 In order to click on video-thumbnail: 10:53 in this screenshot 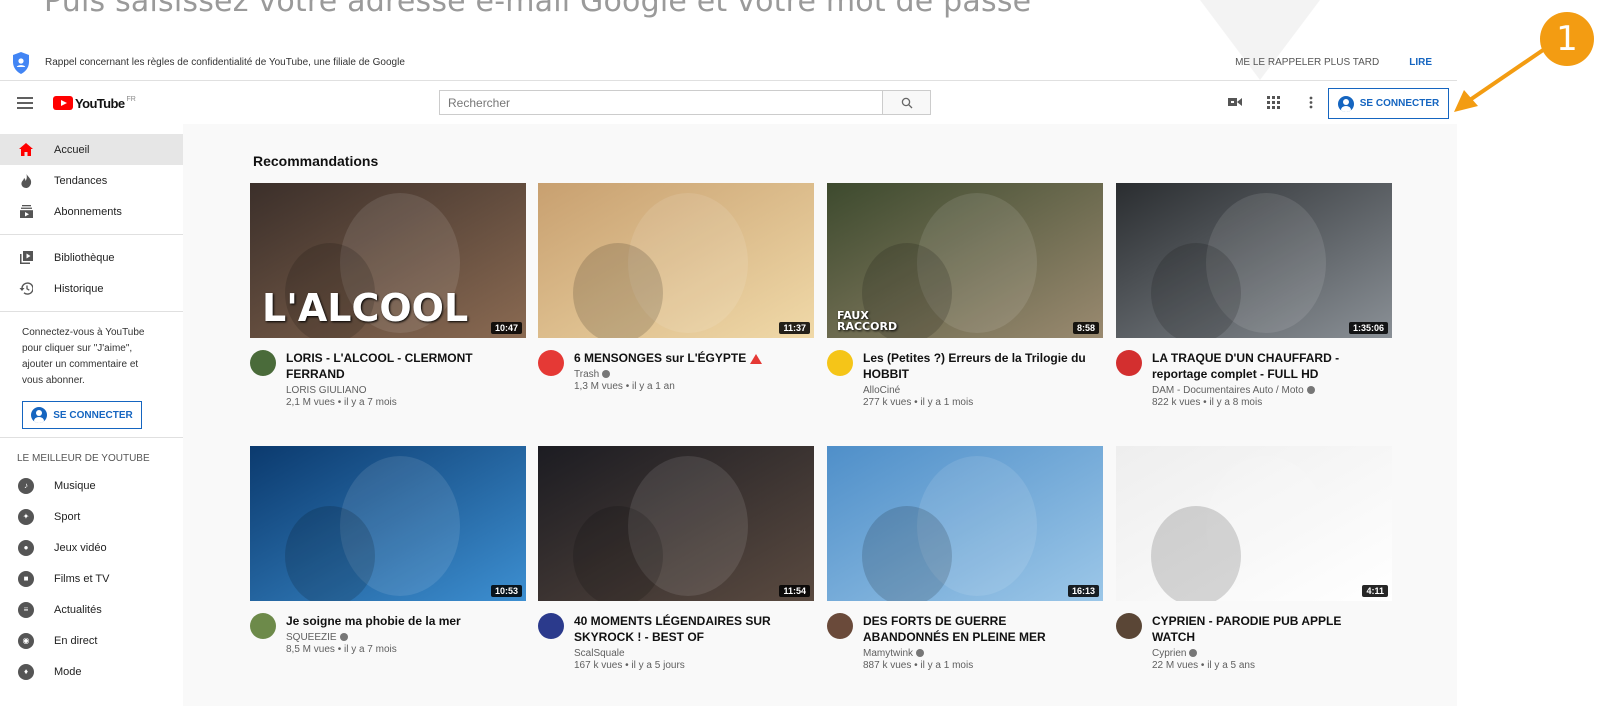, I will do `click(388, 523)`.